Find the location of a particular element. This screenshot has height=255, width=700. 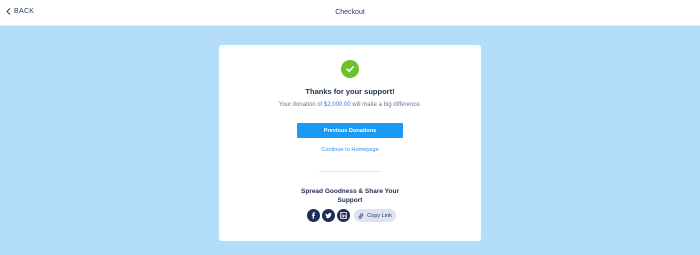

donation-amount: $2,000.00 is located at coordinates (337, 105).